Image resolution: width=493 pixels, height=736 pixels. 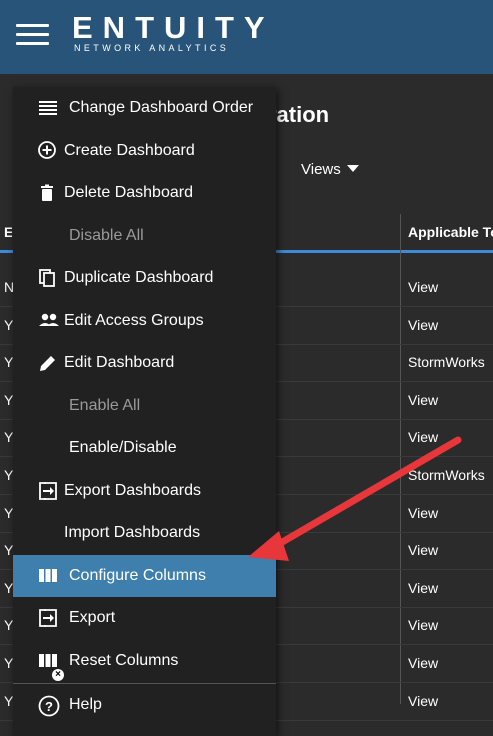 I want to click on caret-down-icon, so click(x=352, y=168).